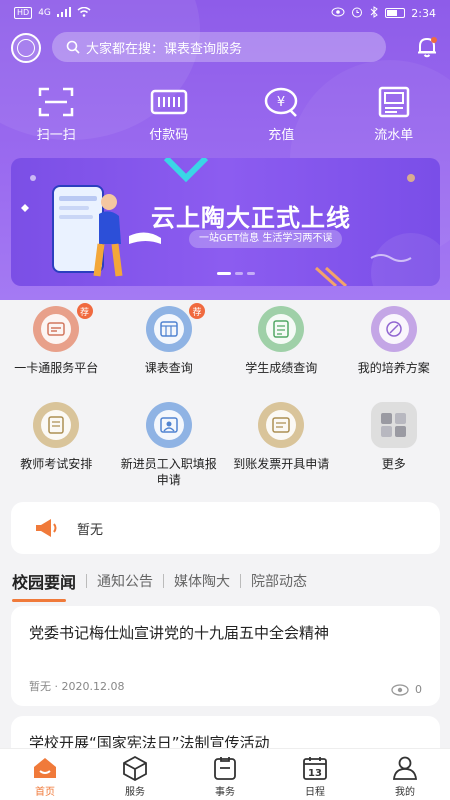 The image size is (450, 800). Describe the element at coordinates (56, 135) in the screenshot. I see `quick-scan-label: 扫一扫` at that location.